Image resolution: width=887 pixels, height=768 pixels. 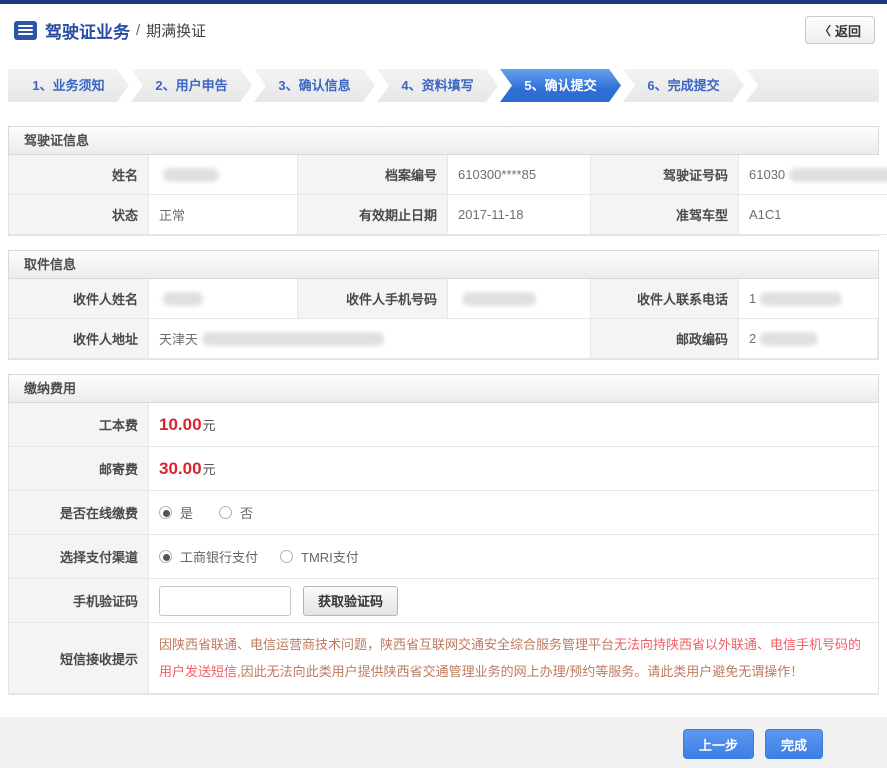 I want to click on cost-fee-label: 工本费, so click(x=79, y=425).